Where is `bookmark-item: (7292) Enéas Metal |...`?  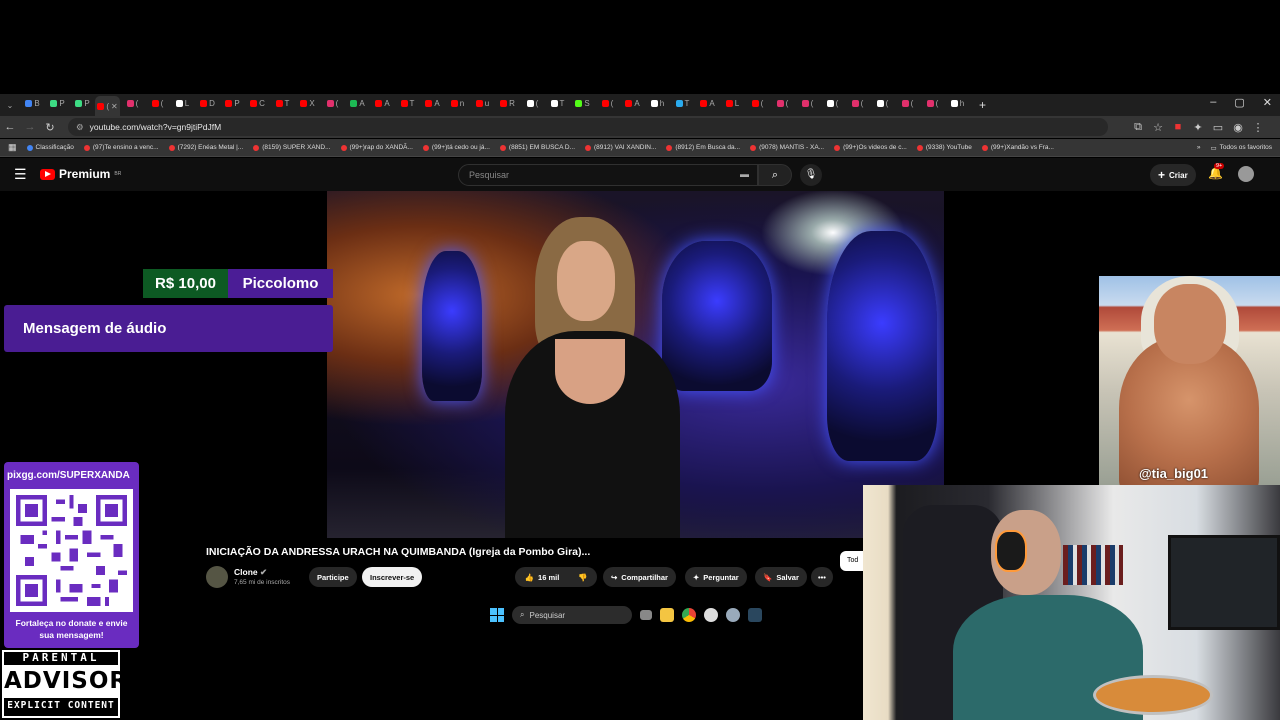
bookmark-item: (7292) Enéas Metal |... is located at coordinates (205, 147).